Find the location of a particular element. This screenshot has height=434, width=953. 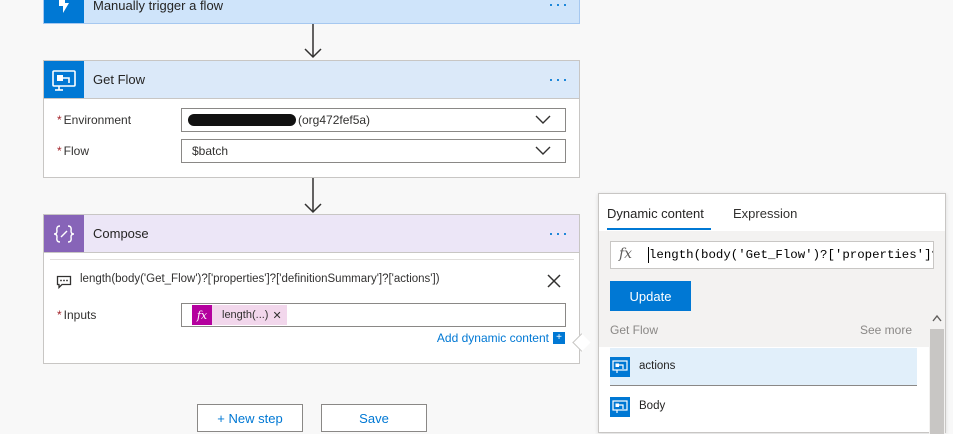

trigger-more-options: ··· is located at coordinates (558, 11).